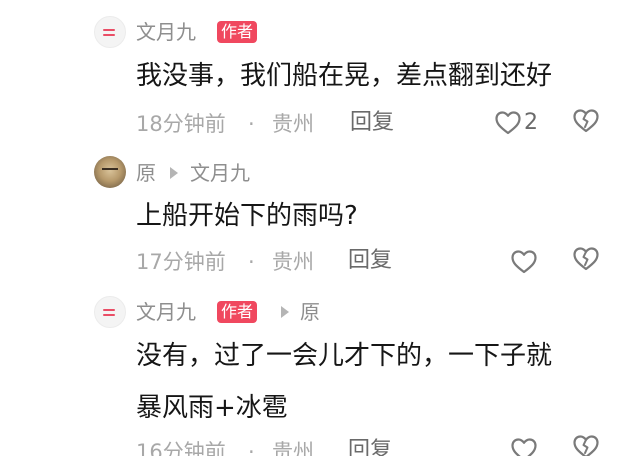 Image resolution: width=627 pixels, height=456 pixels. Describe the element at coordinates (220, 173) in the screenshot. I see `reply-to-name: 文月九` at that location.